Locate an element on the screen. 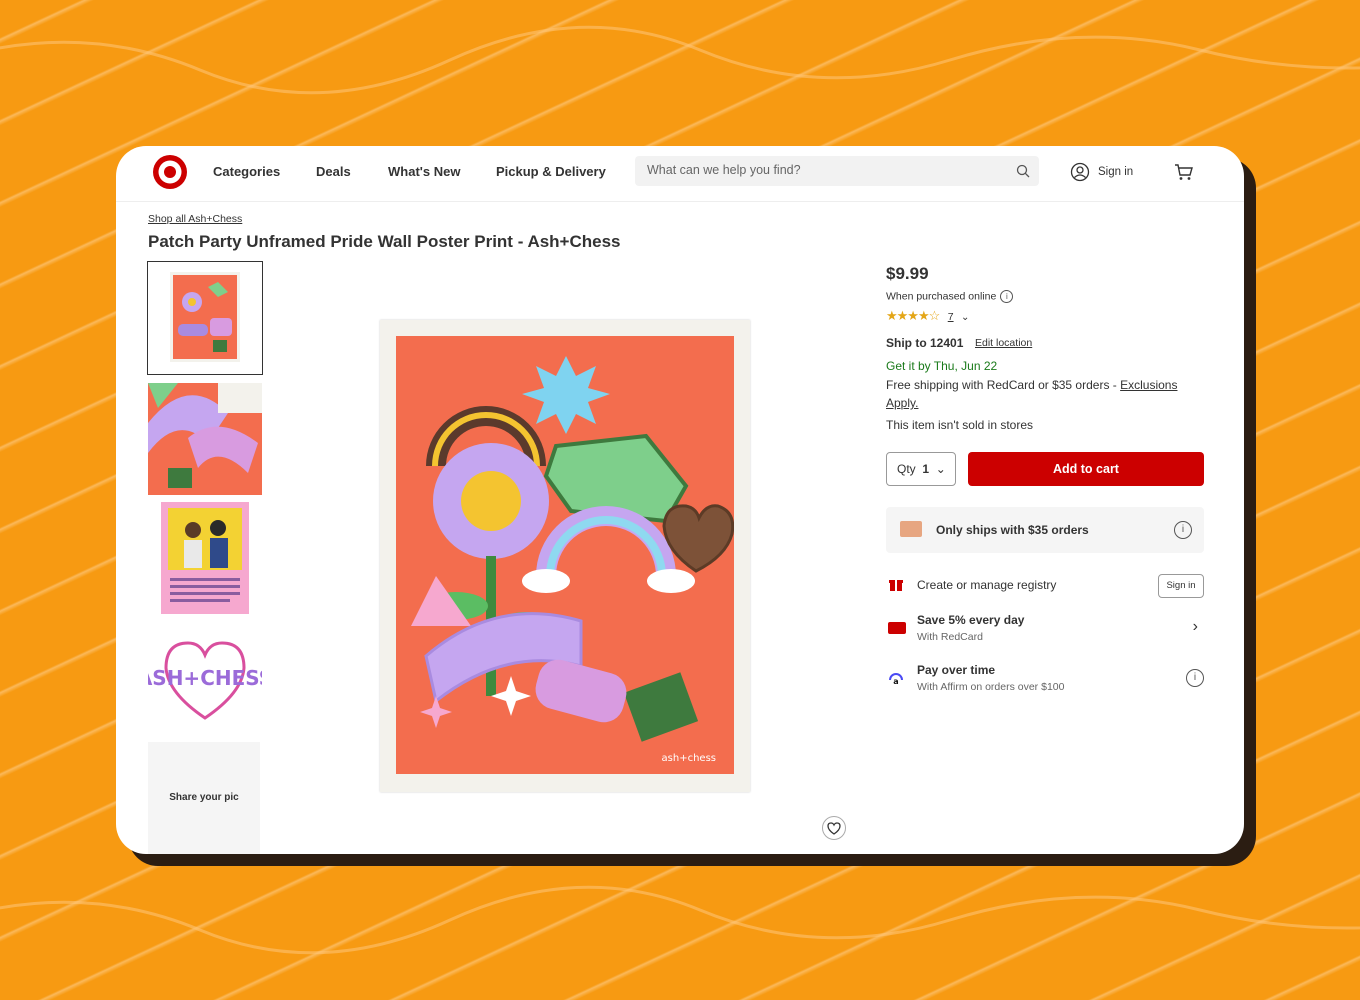 The width and height of the screenshot is (1360, 1000). shipping-threshold-banner: Only ships with $35 orders i is located at coordinates (1045, 530).